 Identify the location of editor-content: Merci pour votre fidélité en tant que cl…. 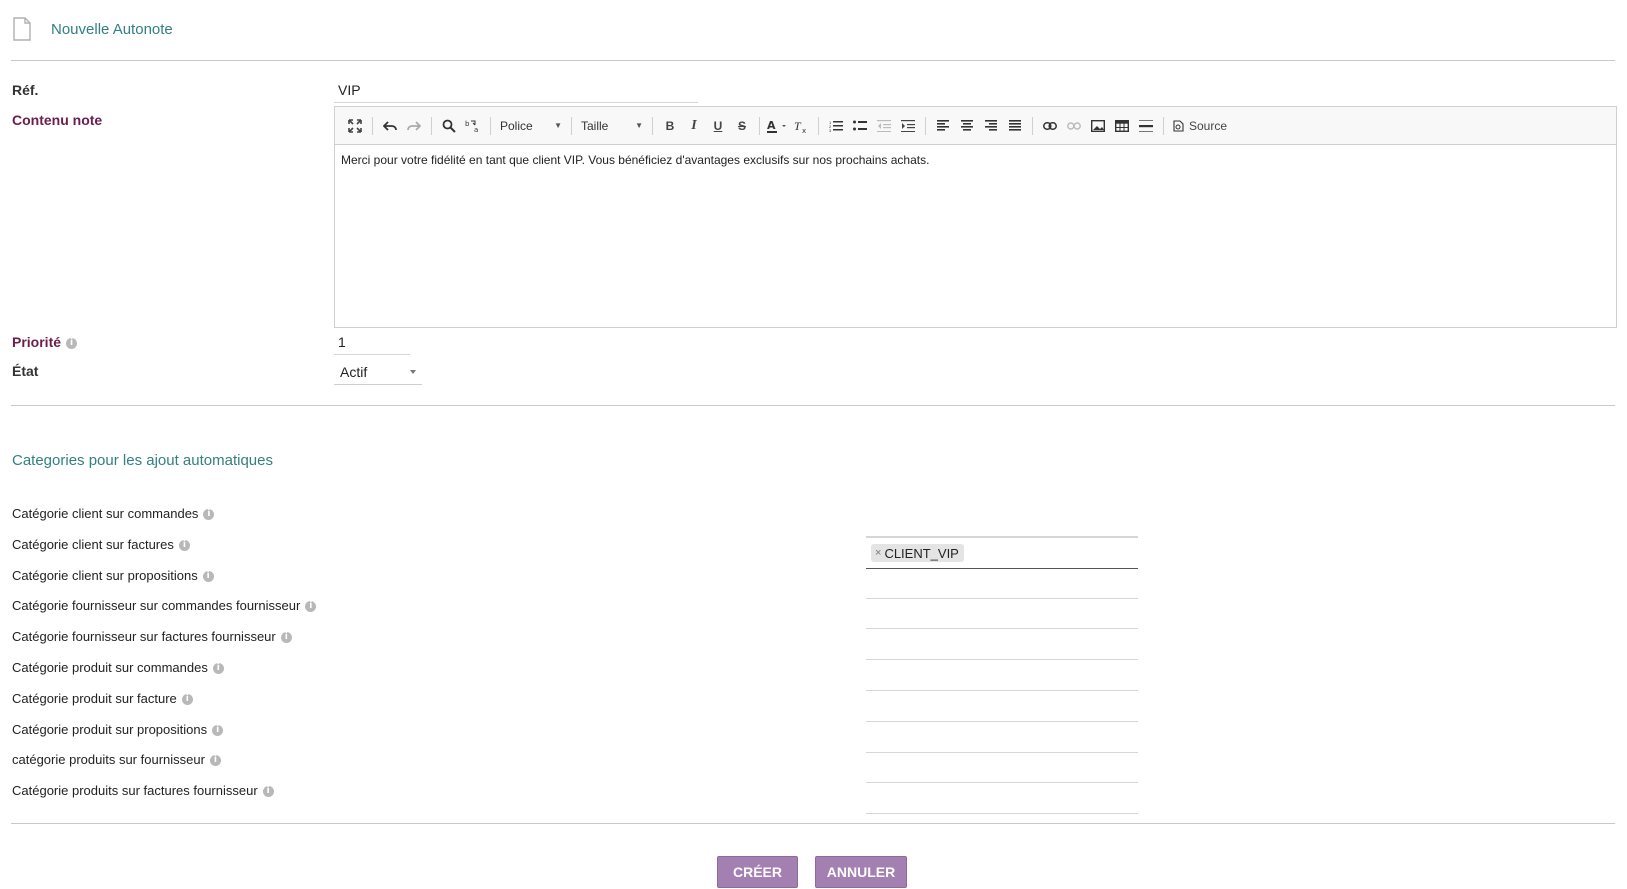
(975, 160).